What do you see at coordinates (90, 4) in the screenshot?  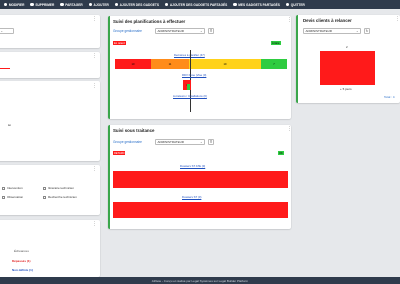 I see `add-icon` at bounding box center [90, 4].